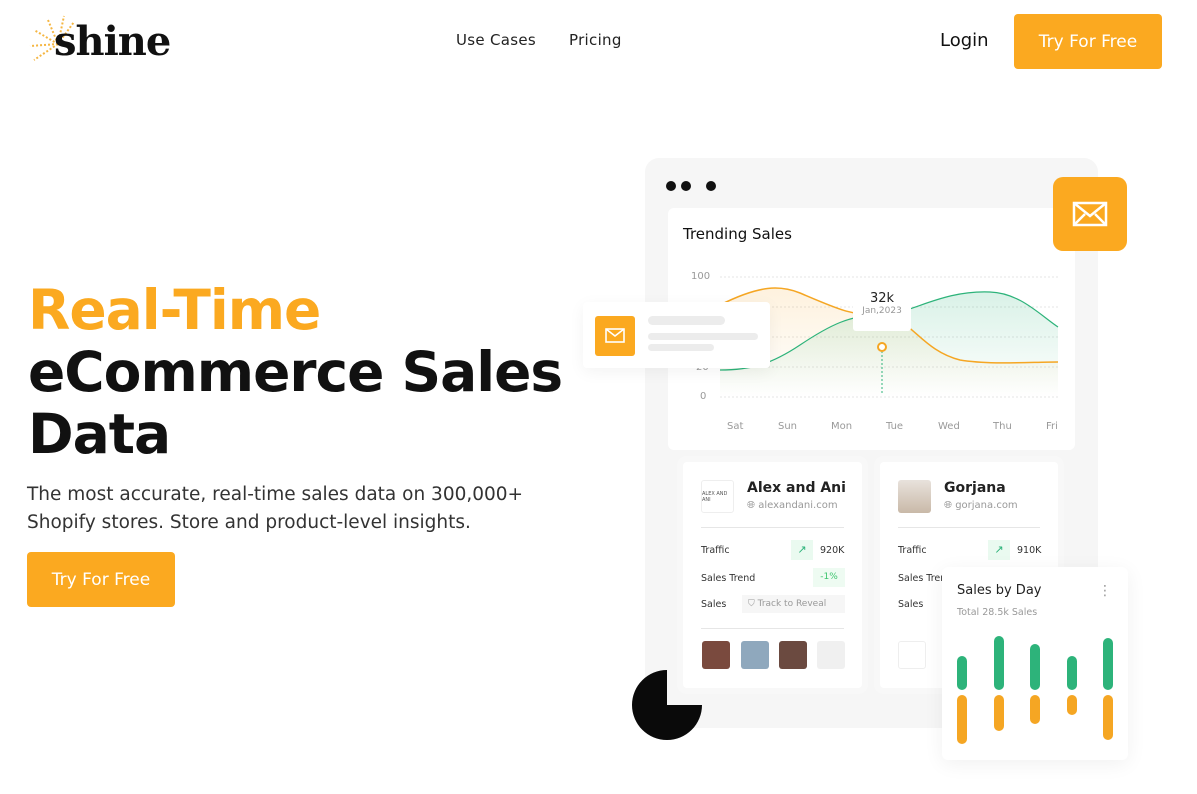 This screenshot has height=794, width=1197. Describe the element at coordinates (964, 40) in the screenshot. I see `login-link: Login` at that location.